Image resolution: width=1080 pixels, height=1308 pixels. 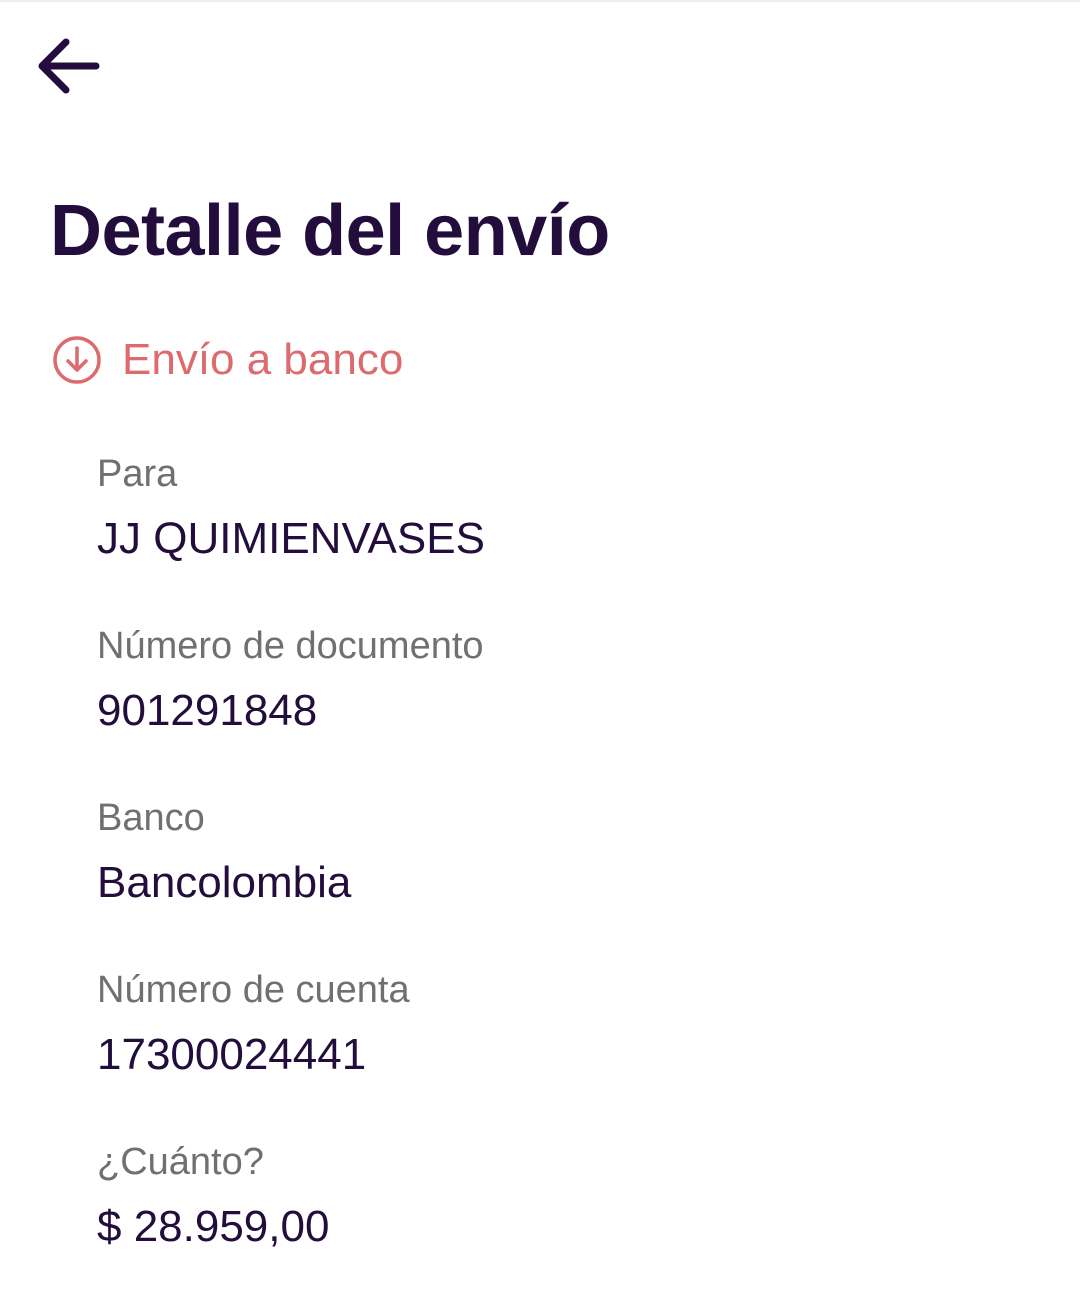 I want to click on bank-field: Banco Bancolombia, so click(x=547, y=878).